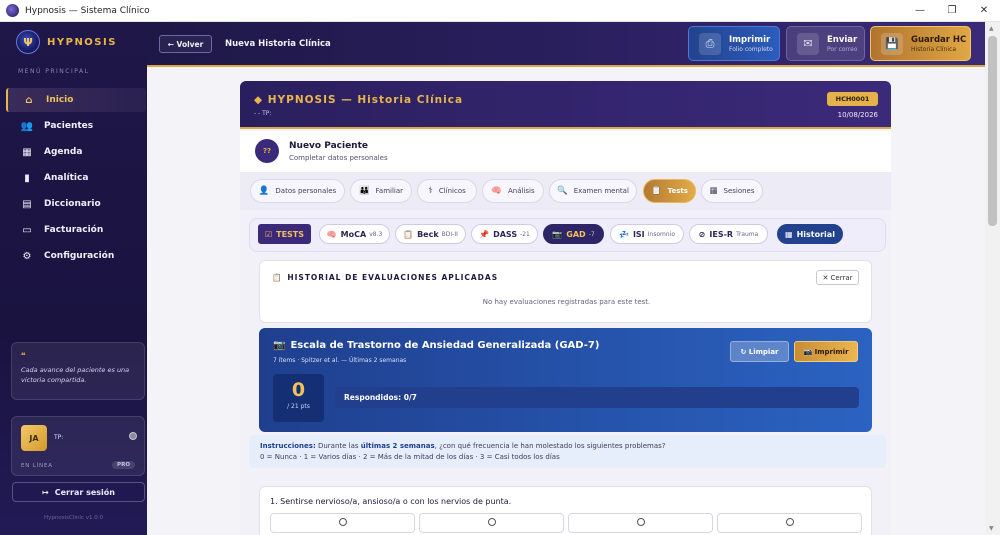  What do you see at coordinates (710, 43) in the screenshot?
I see `printer-icon: ⎙` at bounding box center [710, 43].